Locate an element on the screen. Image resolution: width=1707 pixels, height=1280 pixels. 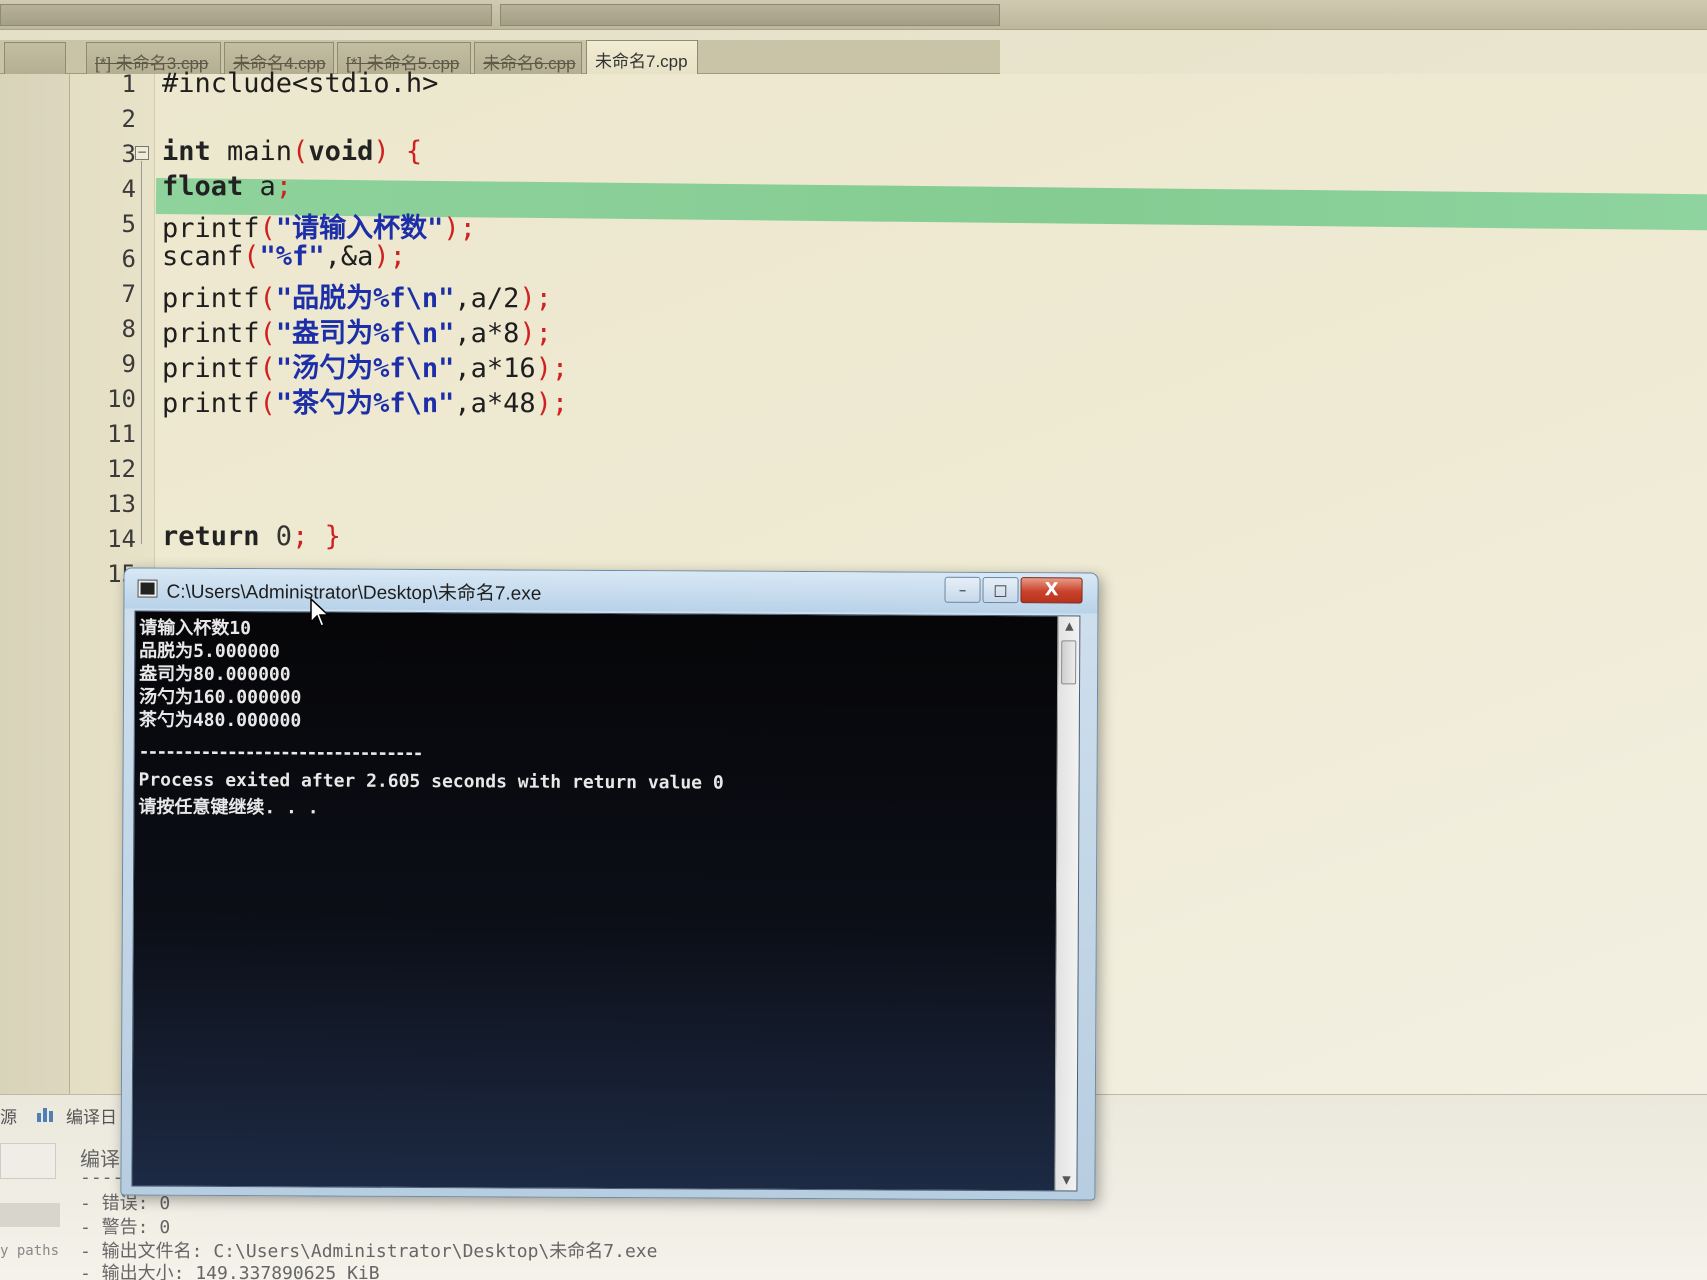
project-panel is located at coordinates (35, 584).